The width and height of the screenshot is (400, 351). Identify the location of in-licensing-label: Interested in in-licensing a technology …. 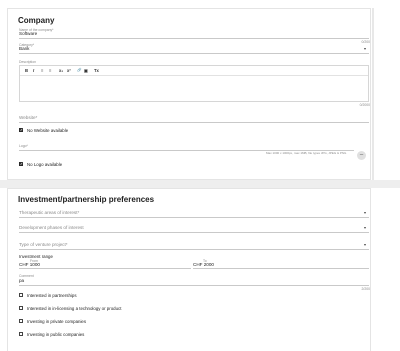
(74, 308).